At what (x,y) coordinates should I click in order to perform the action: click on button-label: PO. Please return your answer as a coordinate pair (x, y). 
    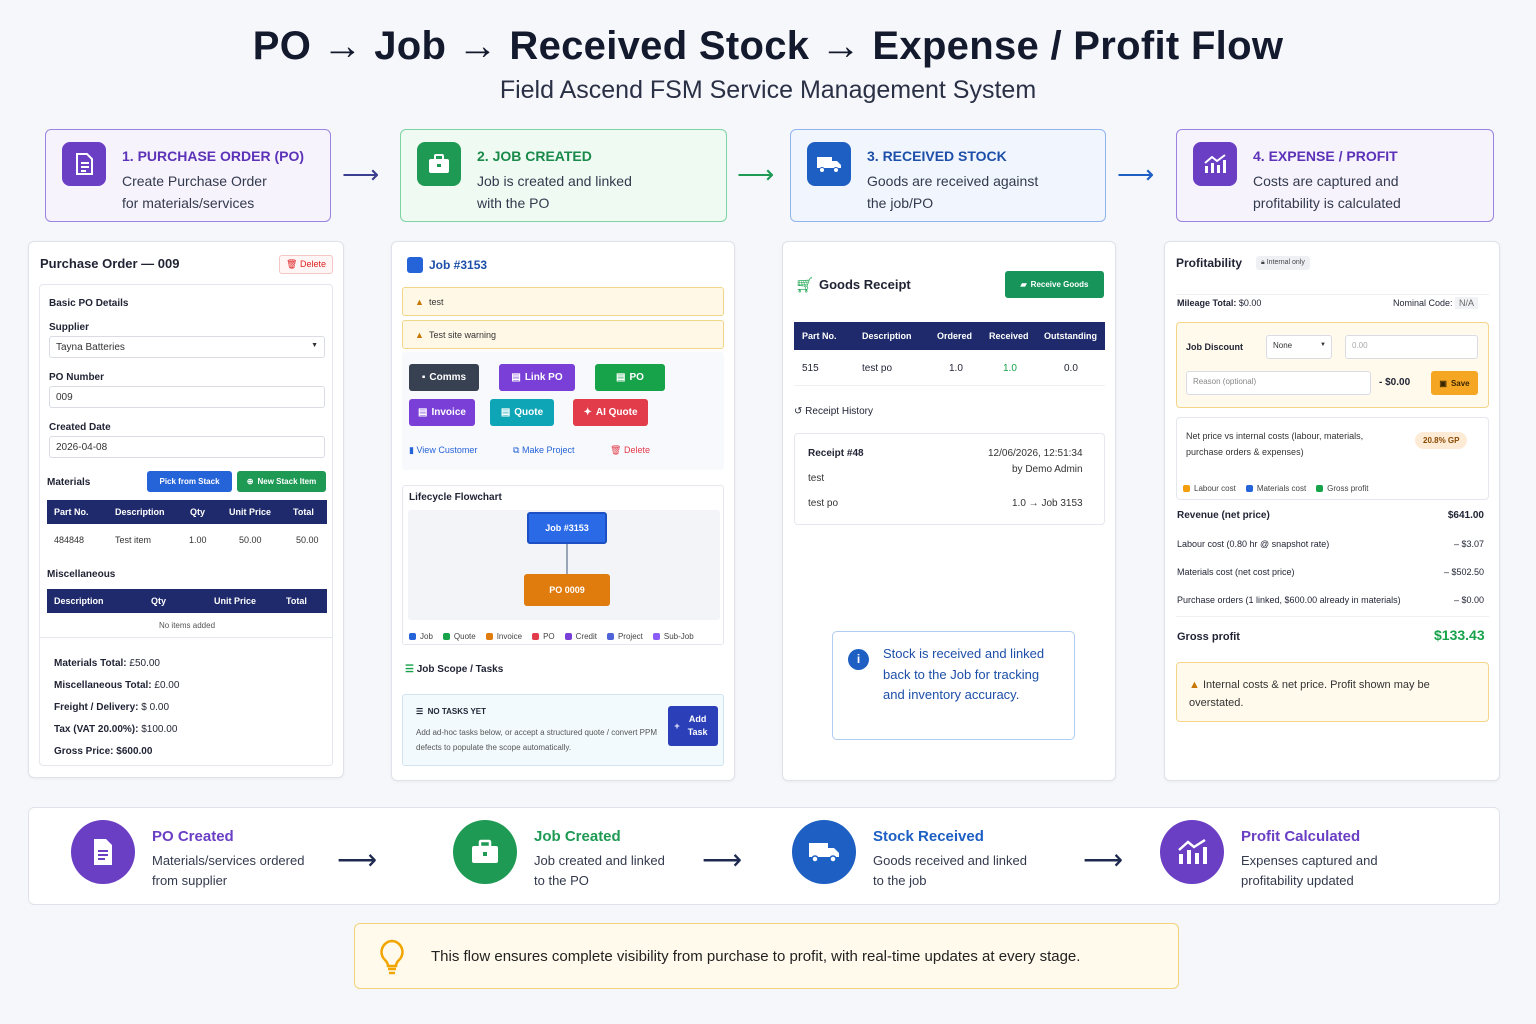
    Looking at the image, I should click on (636, 377).